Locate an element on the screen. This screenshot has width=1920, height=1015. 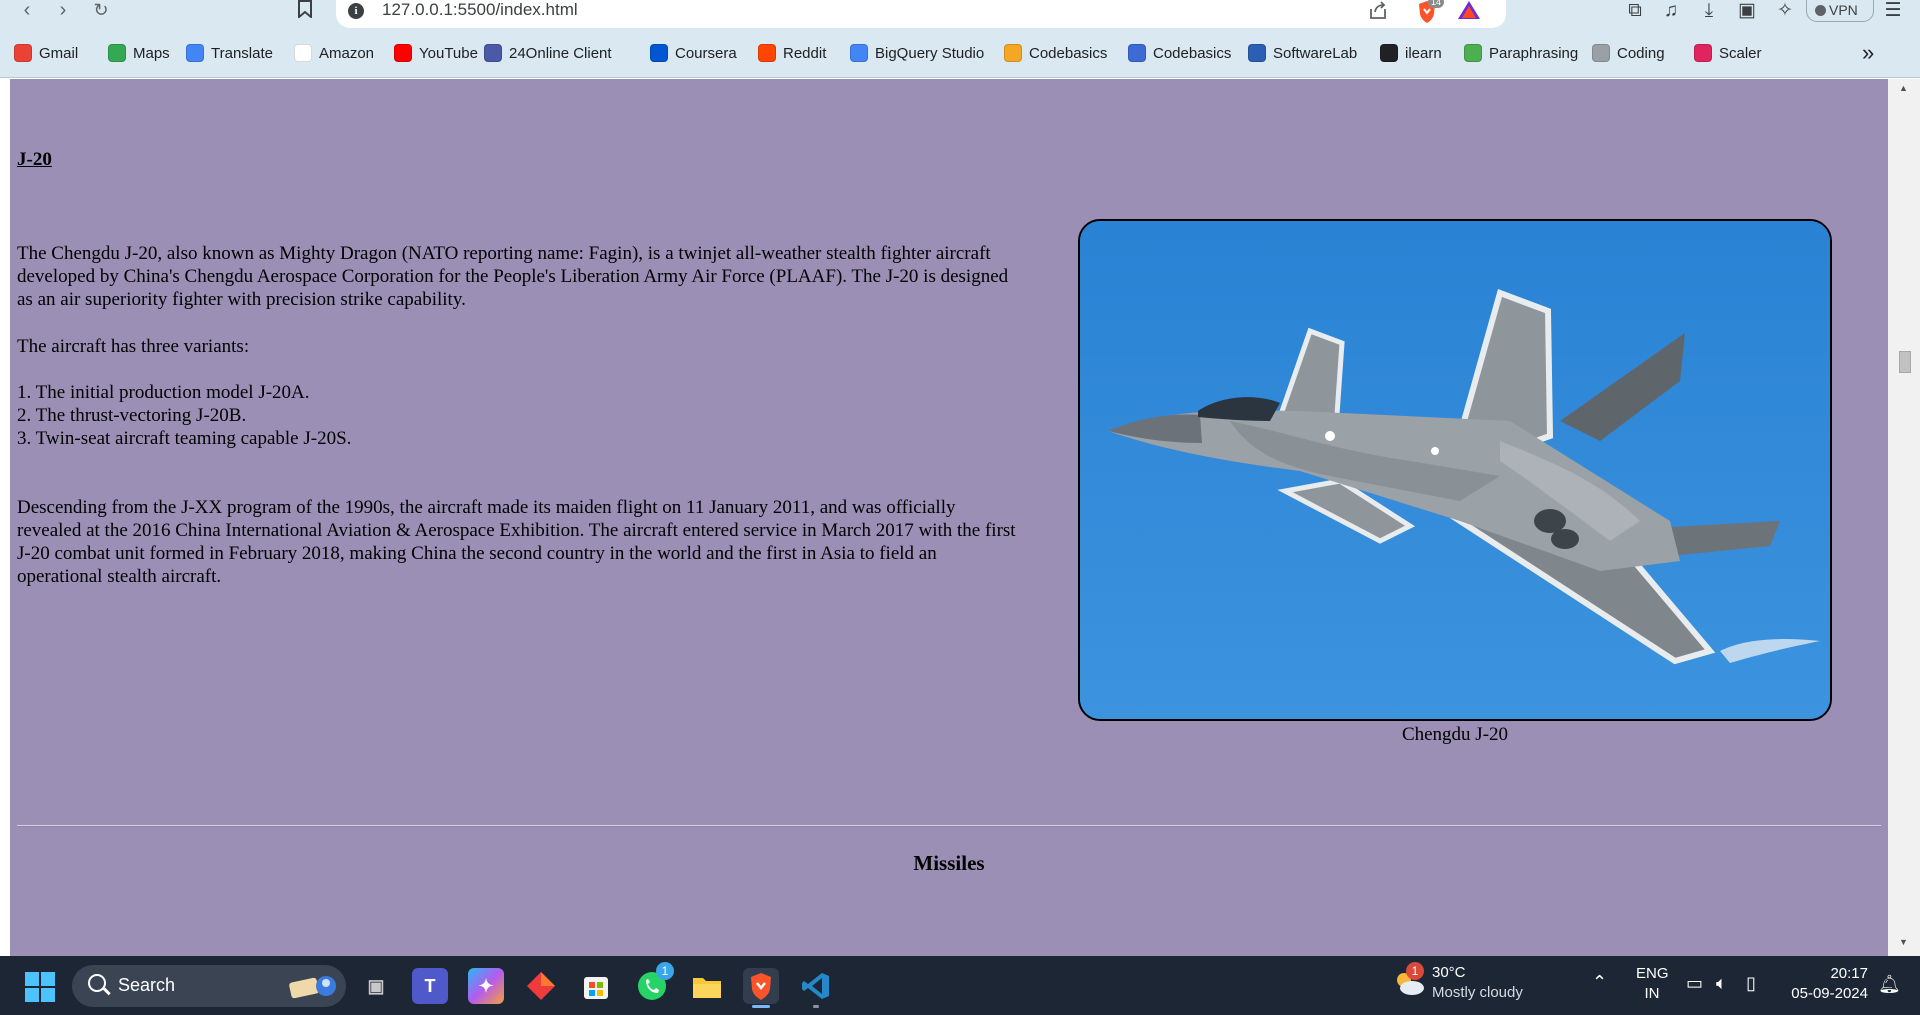
bookmark-item: Maps is located at coordinates (139, 53).